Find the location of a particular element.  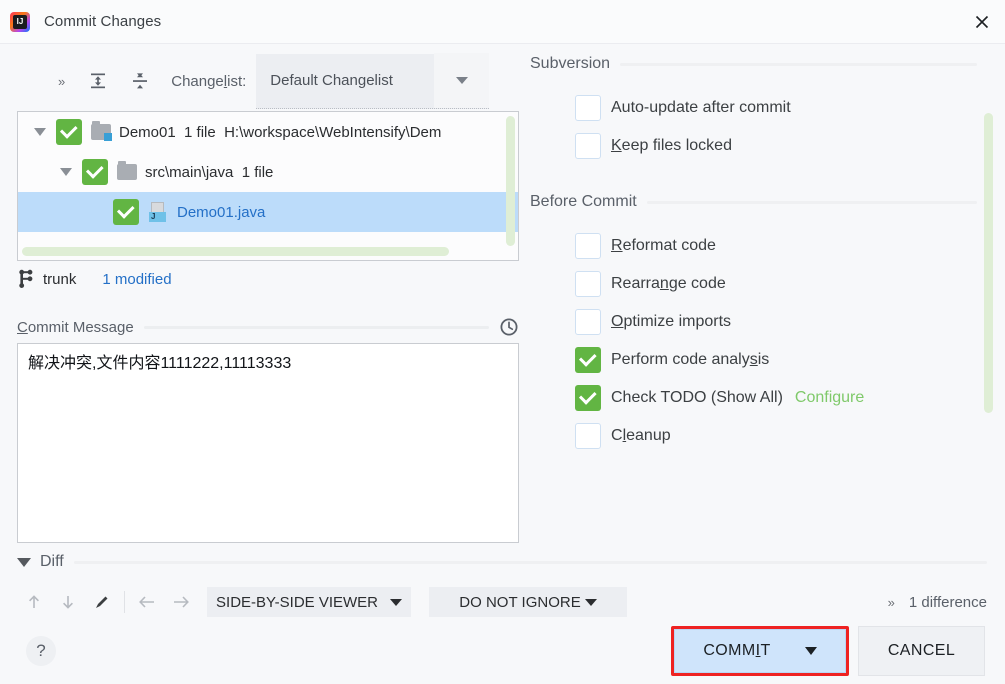

folder-icon is located at coordinates (127, 170).